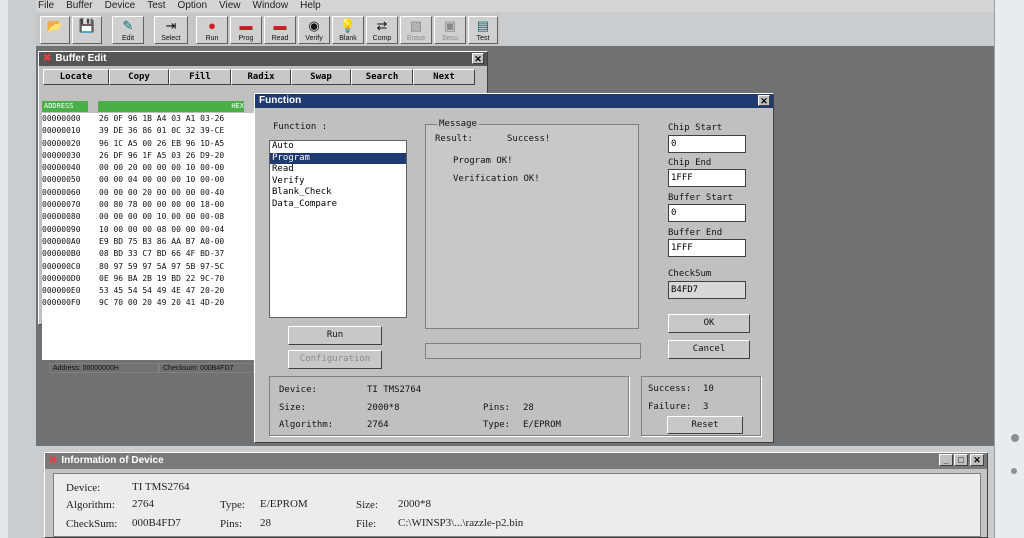 This screenshot has width=1024, height=538. What do you see at coordinates (707, 178) in the screenshot?
I see `chip-end-field: 1FFF` at bounding box center [707, 178].